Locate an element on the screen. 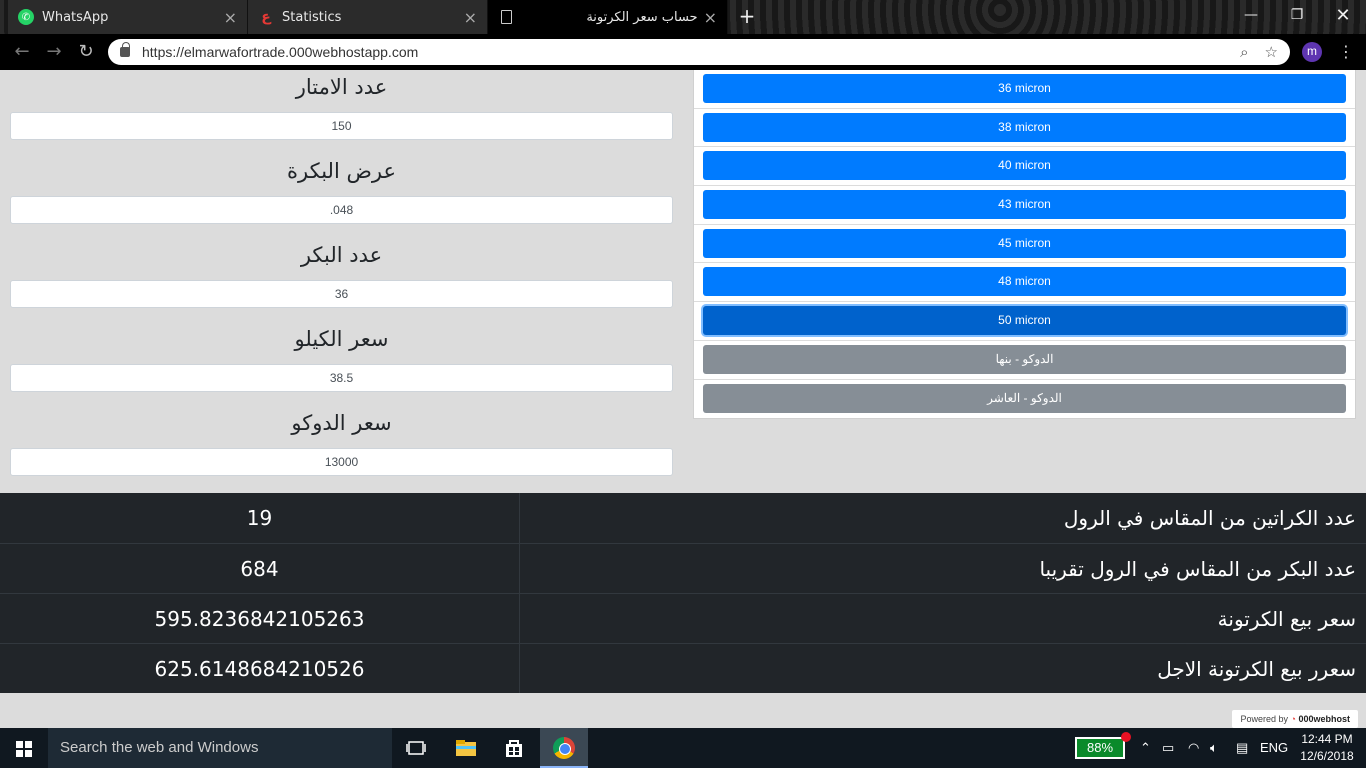  chrome-icon is located at coordinates (564, 748).